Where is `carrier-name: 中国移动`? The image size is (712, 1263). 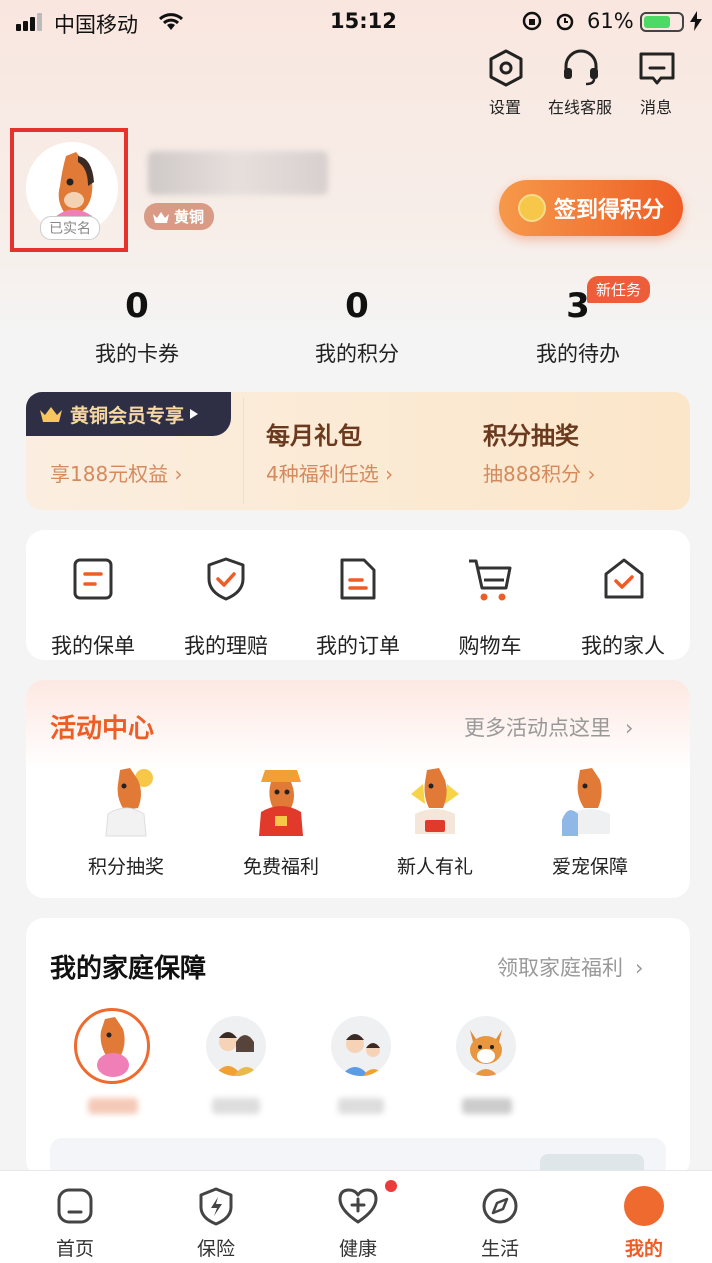 carrier-name: 中国移动 is located at coordinates (96, 25).